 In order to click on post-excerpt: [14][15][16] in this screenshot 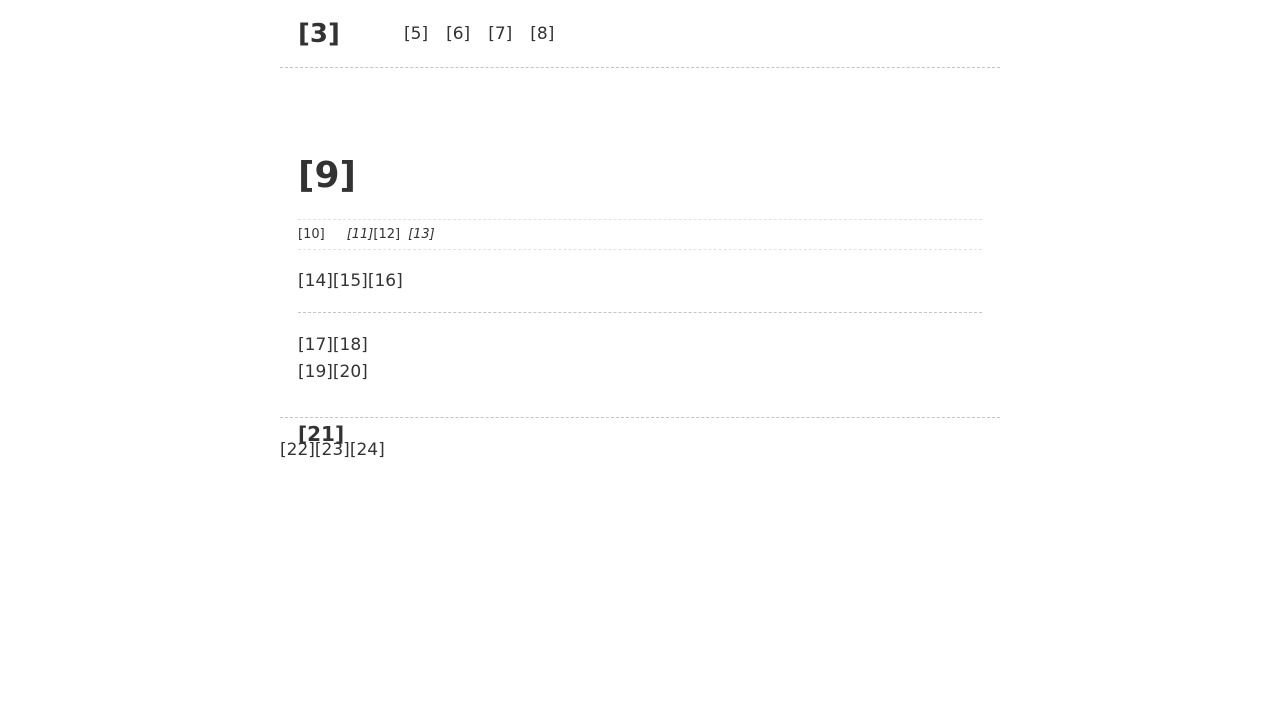, I will do `click(350, 281)`.